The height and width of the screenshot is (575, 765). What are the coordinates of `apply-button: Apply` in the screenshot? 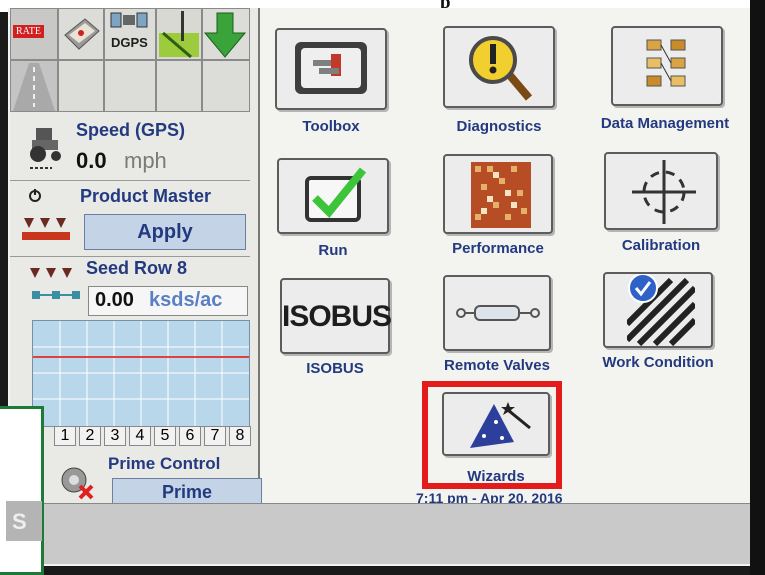 It's located at (165, 232).